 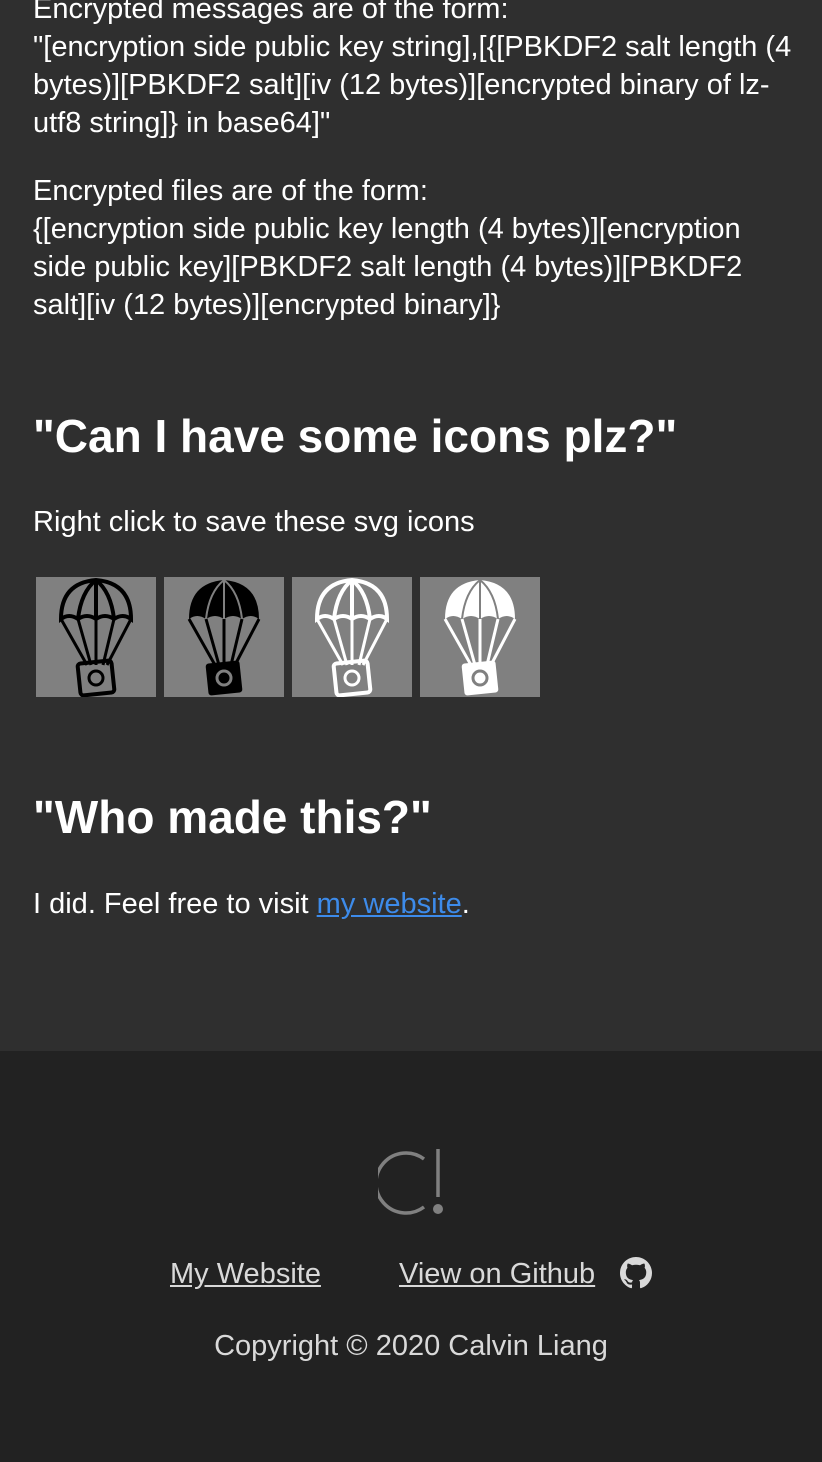 I want to click on parachute-black-solid-icon, so click(x=224, y=637).